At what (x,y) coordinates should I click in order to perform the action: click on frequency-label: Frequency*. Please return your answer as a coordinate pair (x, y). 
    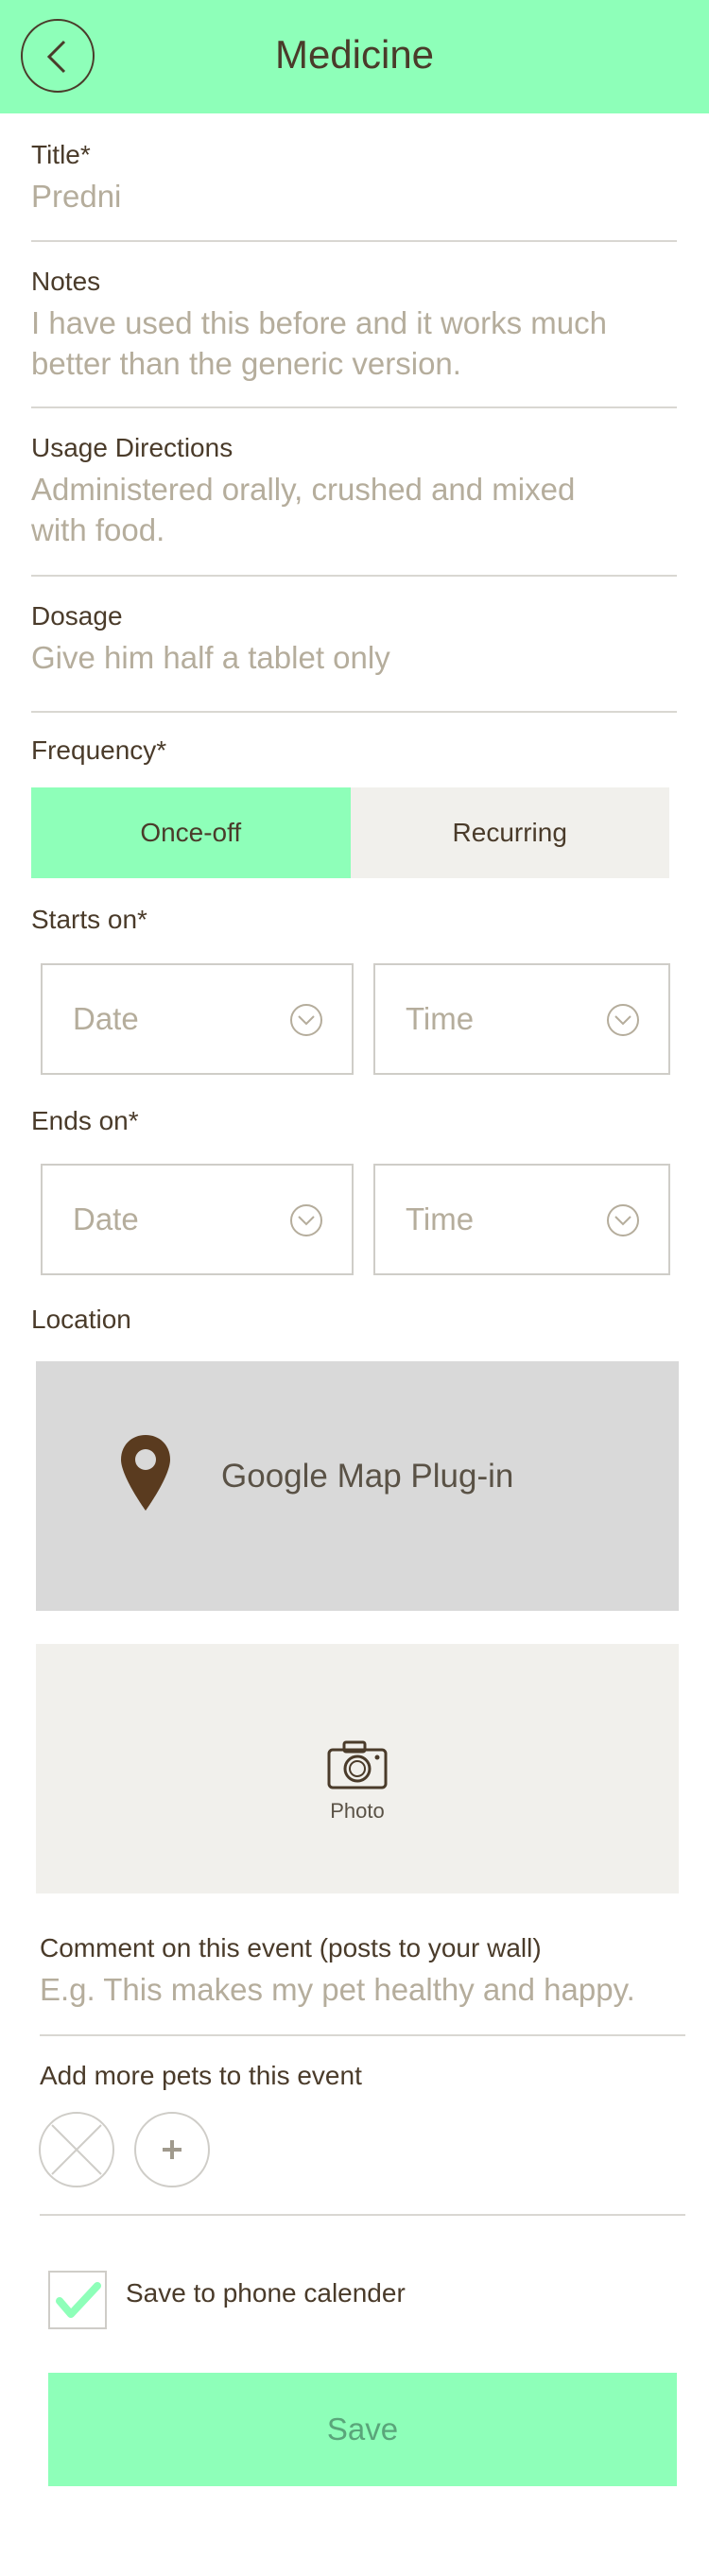
    Looking at the image, I should click on (99, 750).